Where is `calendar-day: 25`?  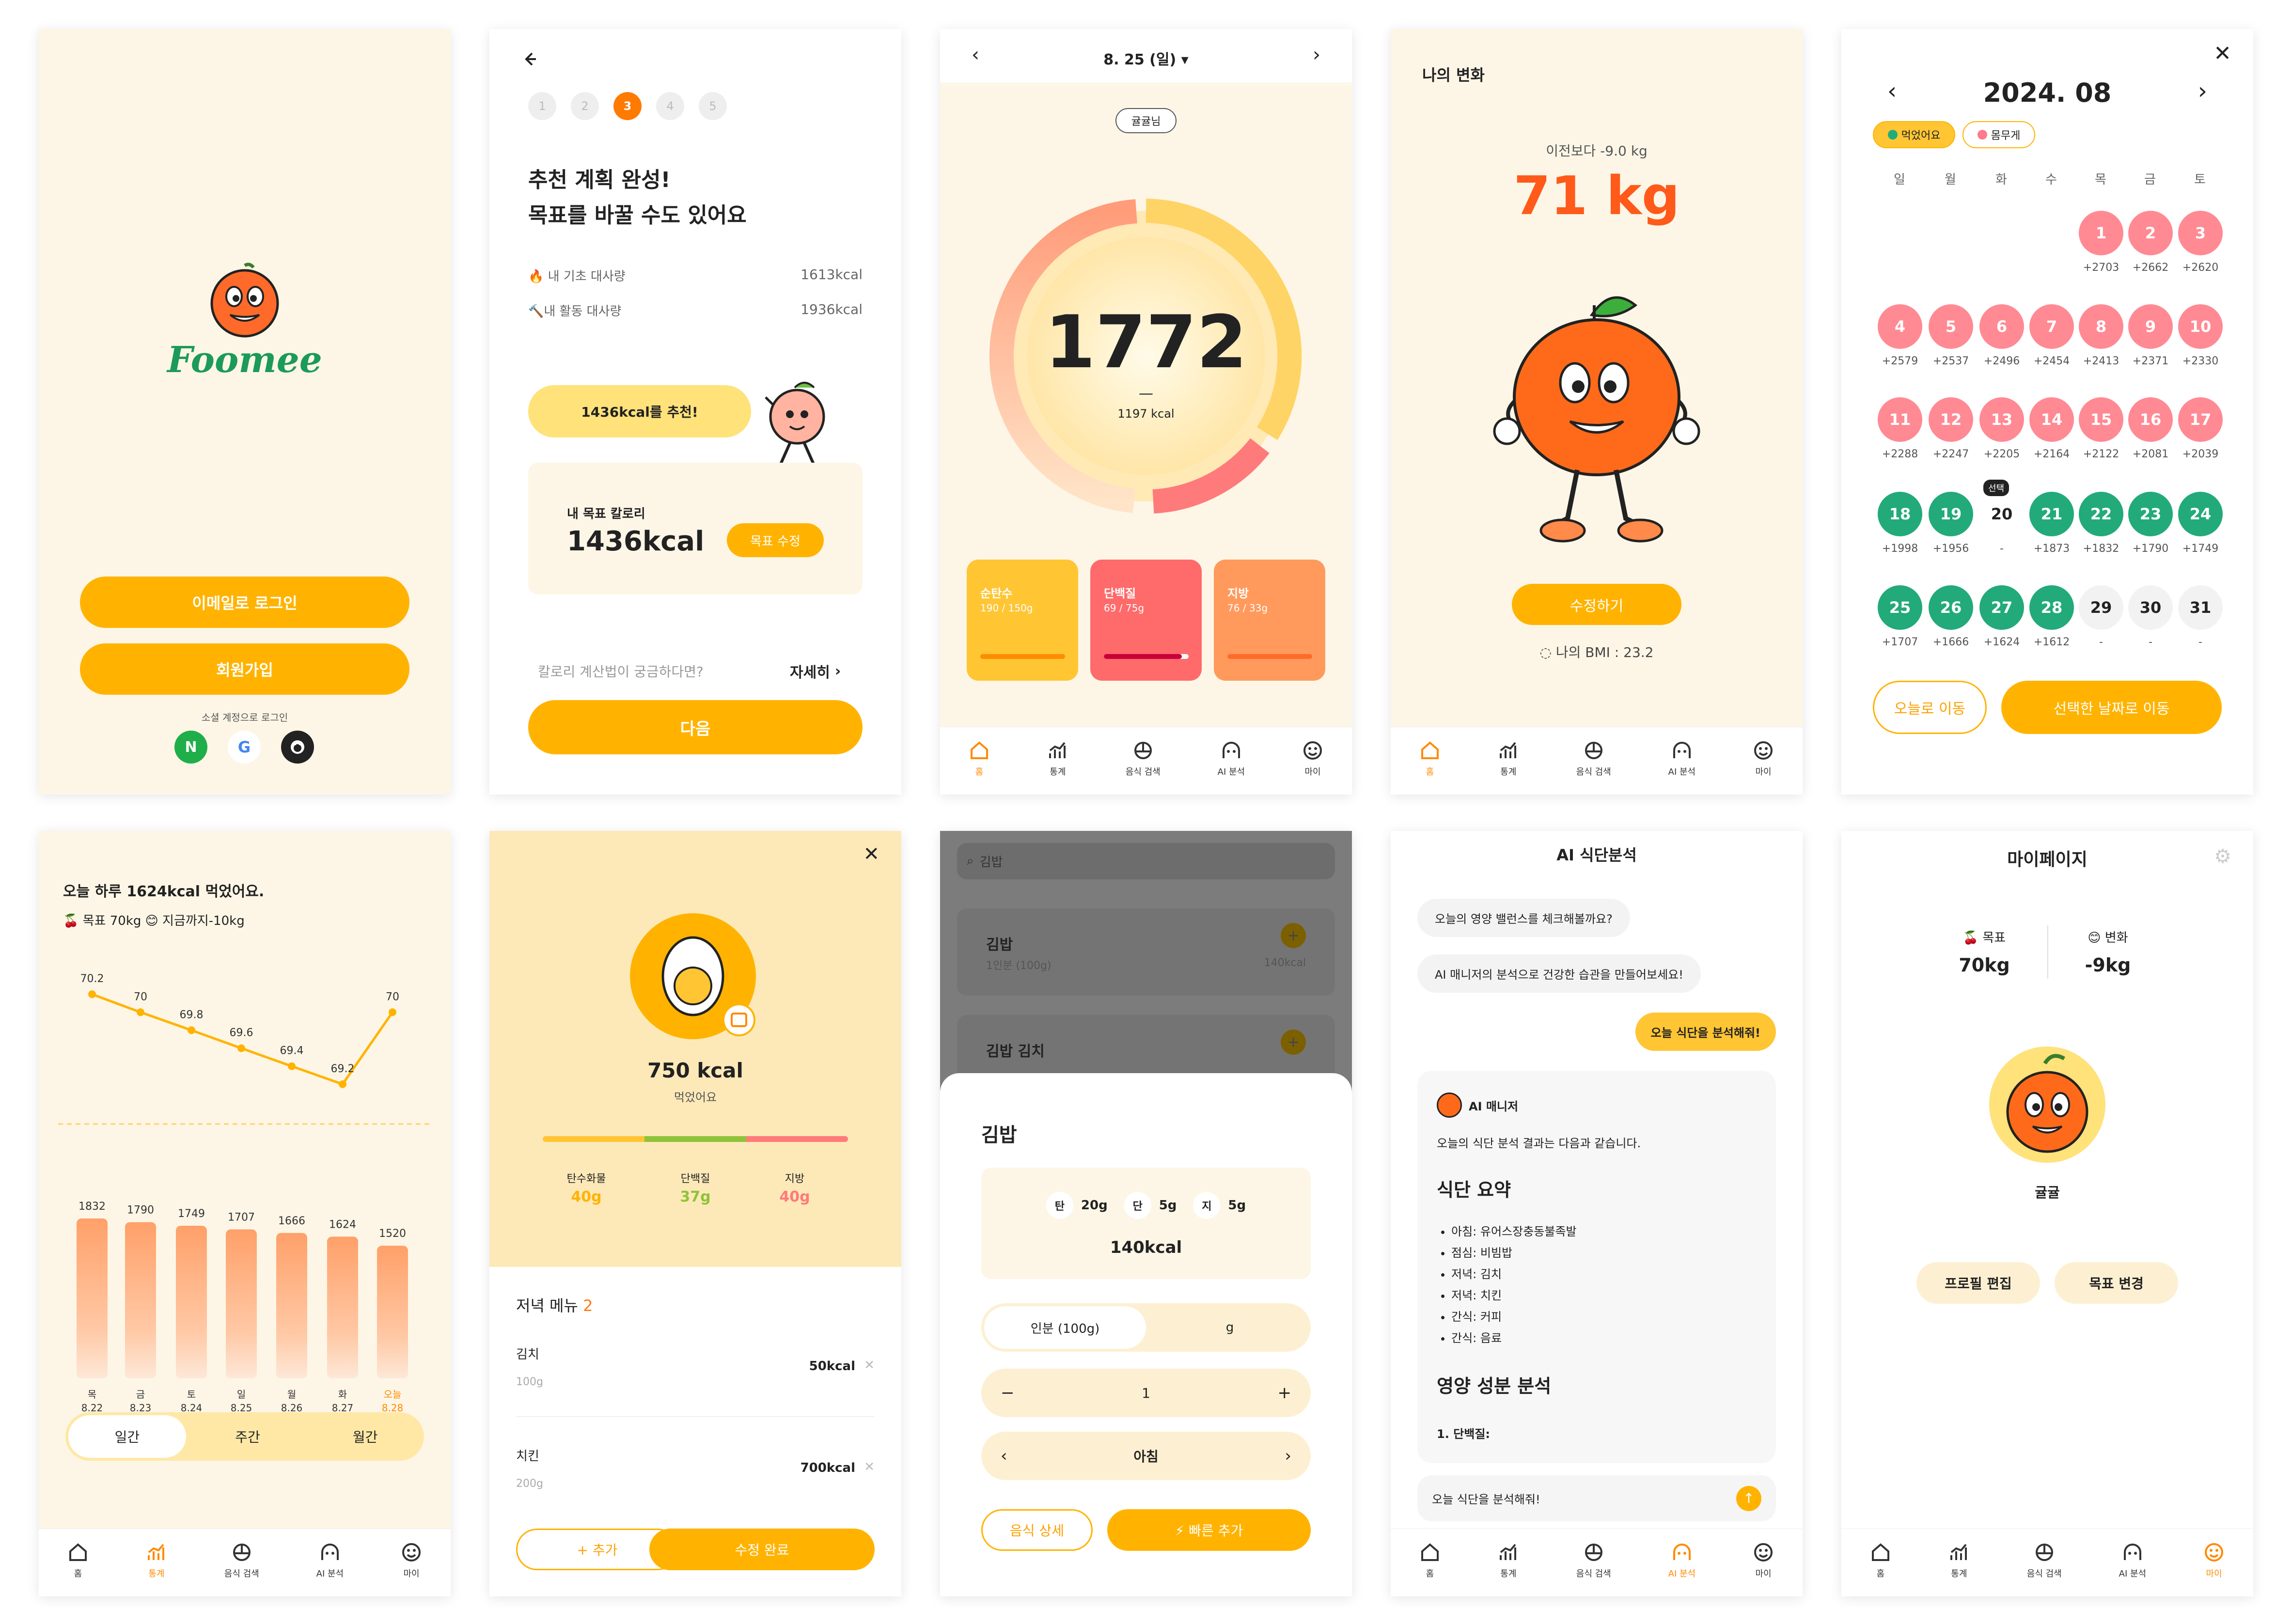
calendar-day: 25 is located at coordinates (1900, 607).